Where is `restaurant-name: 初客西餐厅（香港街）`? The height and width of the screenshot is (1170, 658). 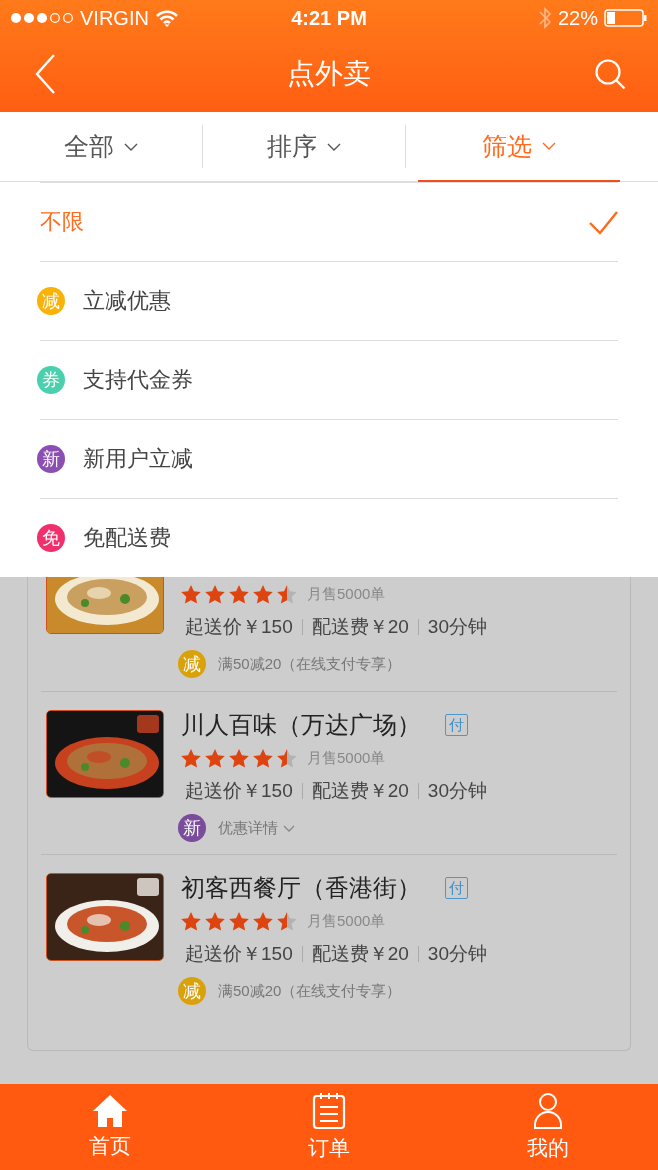
restaurant-name: 初客西餐厅（香港街） is located at coordinates (301, 888).